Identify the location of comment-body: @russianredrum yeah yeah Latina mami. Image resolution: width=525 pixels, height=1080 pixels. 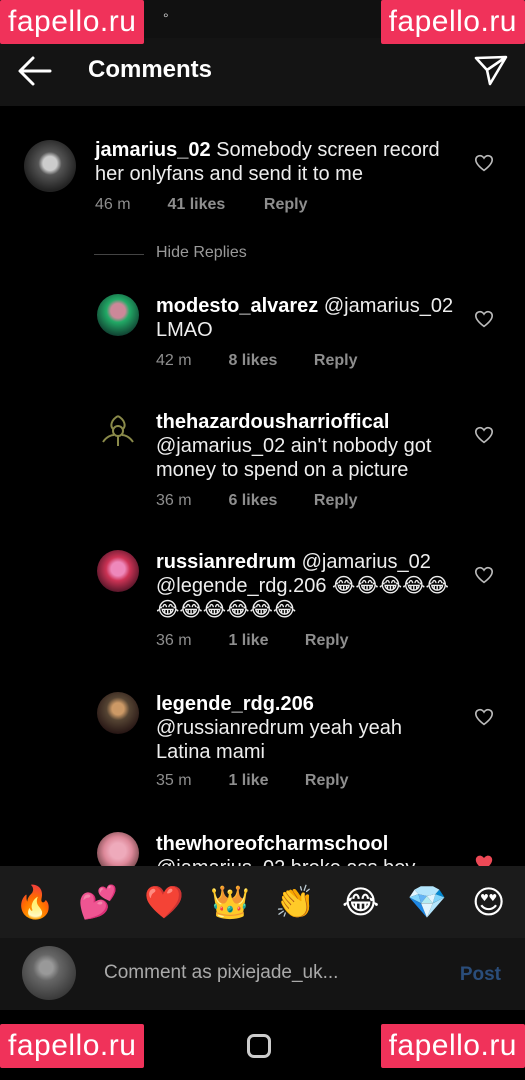
(279, 740).